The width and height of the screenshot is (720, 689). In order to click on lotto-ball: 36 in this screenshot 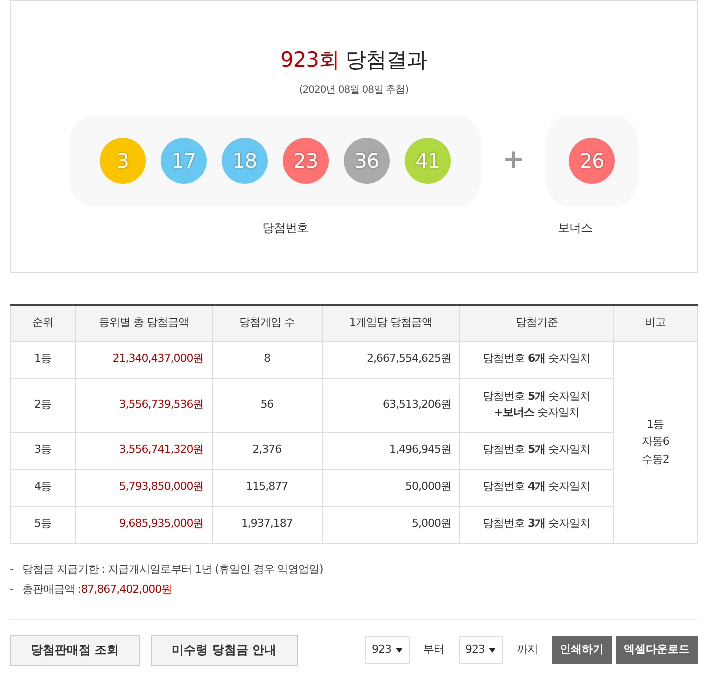, I will do `click(367, 161)`.